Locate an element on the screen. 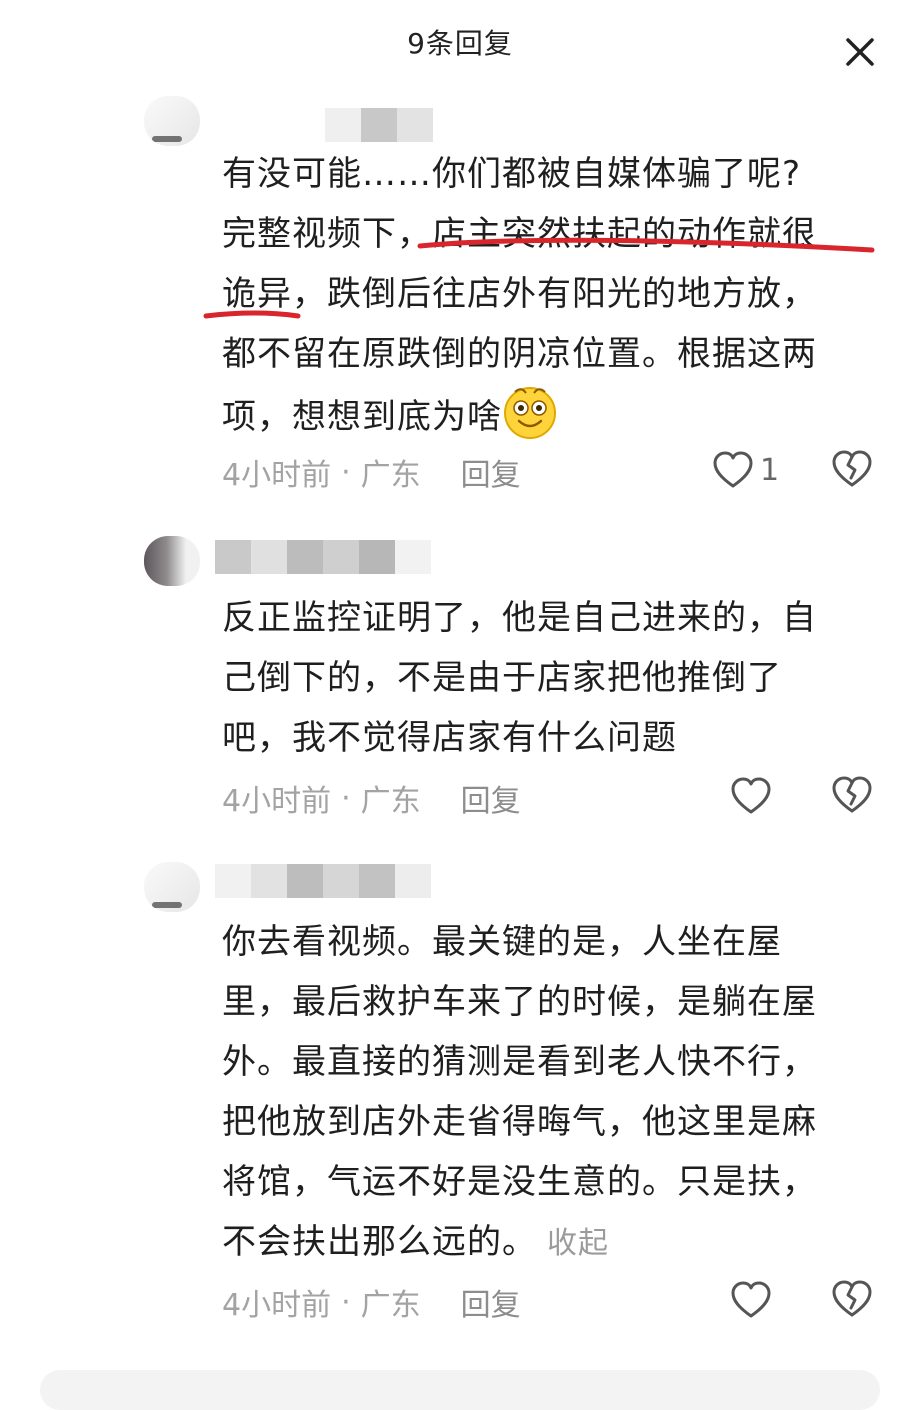  close-icon is located at coordinates (860, 52).